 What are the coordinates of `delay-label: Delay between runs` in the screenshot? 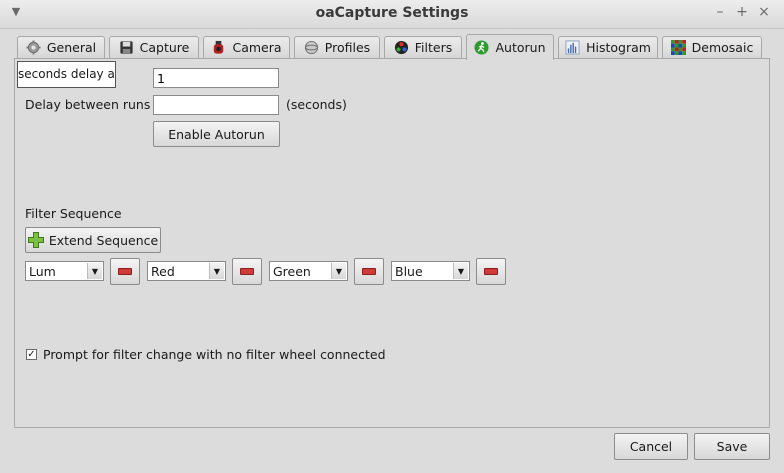 It's located at (88, 104).